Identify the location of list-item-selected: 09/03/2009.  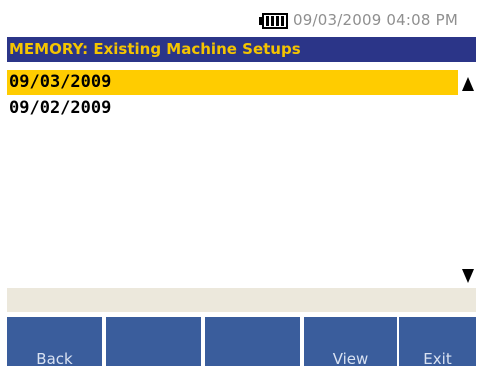
(232, 82).